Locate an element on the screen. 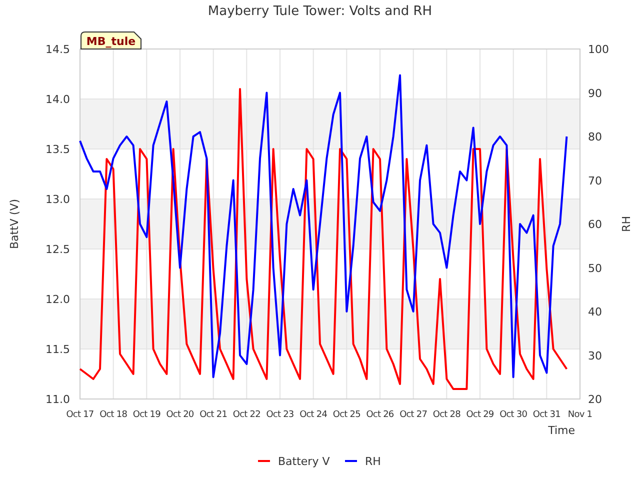 This screenshot has width=640, height=480. x-tick-label: Oct 19 is located at coordinates (146, 415).